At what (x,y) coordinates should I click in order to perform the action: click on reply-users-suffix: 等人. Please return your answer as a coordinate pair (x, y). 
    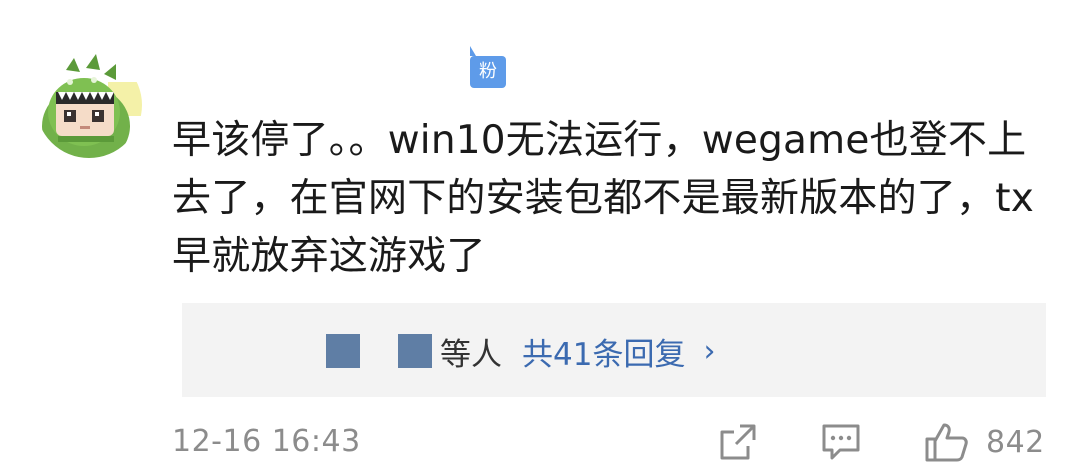
    Looking at the image, I should click on (471, 354).